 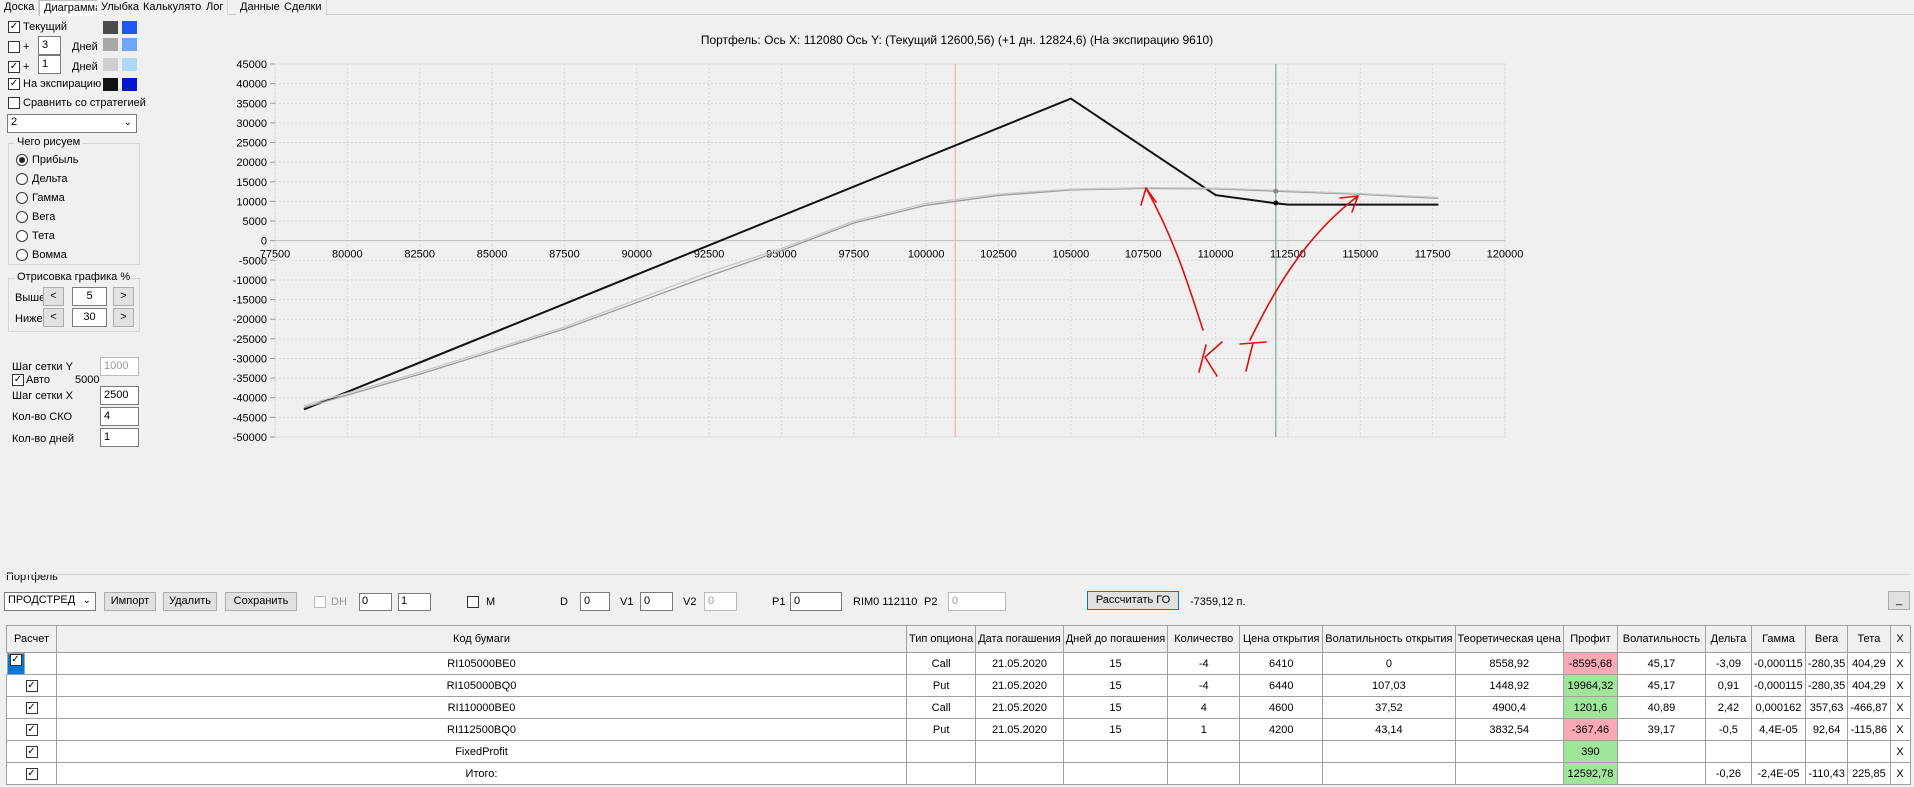 What do you see at coordinates (1826, 663) in the screenshot?
I see `cell-vega: -280,35` at bounding box center [1826, 663].